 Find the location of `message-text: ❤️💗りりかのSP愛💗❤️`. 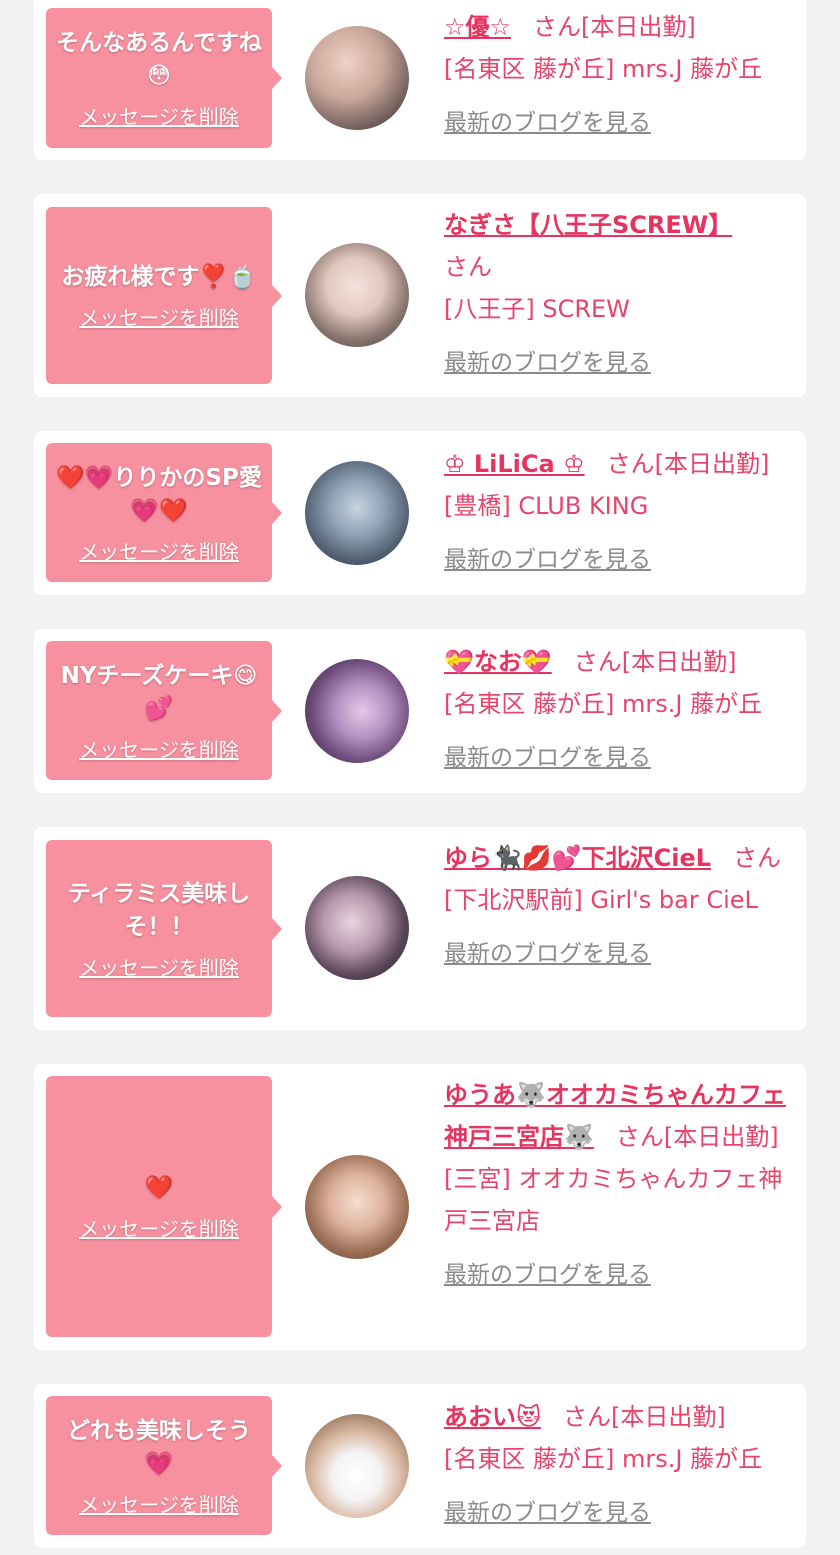

message-text: ❤️💗りりかのSP愛💗❤️ is located at coordinates (159, 494).